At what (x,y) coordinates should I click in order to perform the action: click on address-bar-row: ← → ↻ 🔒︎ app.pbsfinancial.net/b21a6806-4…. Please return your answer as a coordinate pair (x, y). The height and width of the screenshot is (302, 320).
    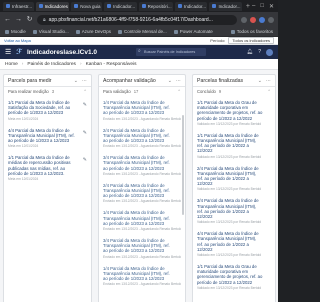
    Looking at the image, I should click on (139, 19).